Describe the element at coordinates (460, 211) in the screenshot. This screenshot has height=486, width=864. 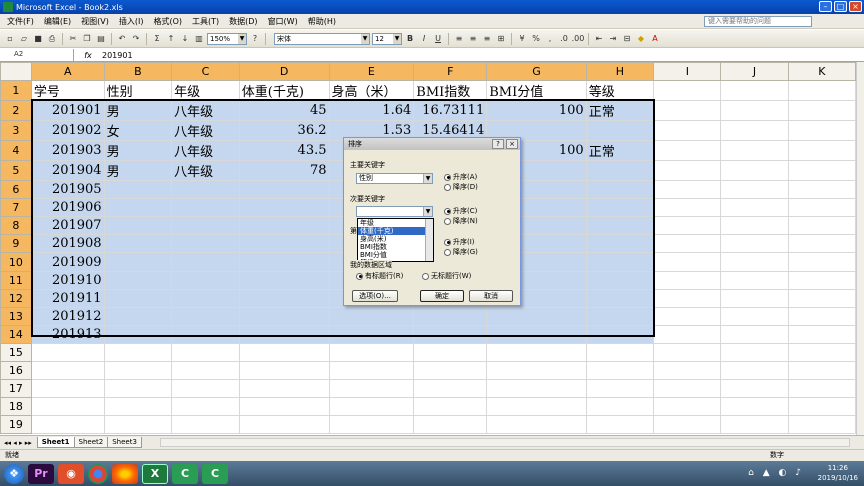
I see `secondary-asc-radio: 升序(C)` at that location.